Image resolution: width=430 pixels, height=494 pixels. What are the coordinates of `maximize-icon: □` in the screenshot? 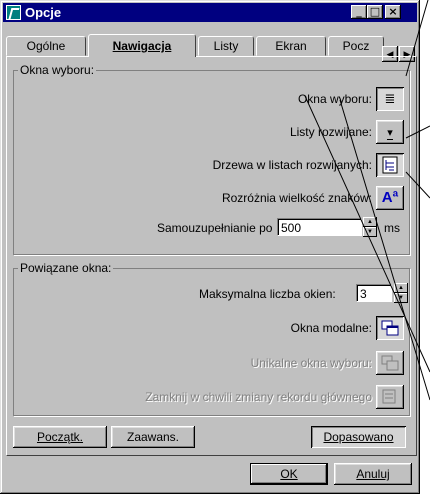 It's located at (375, 11).